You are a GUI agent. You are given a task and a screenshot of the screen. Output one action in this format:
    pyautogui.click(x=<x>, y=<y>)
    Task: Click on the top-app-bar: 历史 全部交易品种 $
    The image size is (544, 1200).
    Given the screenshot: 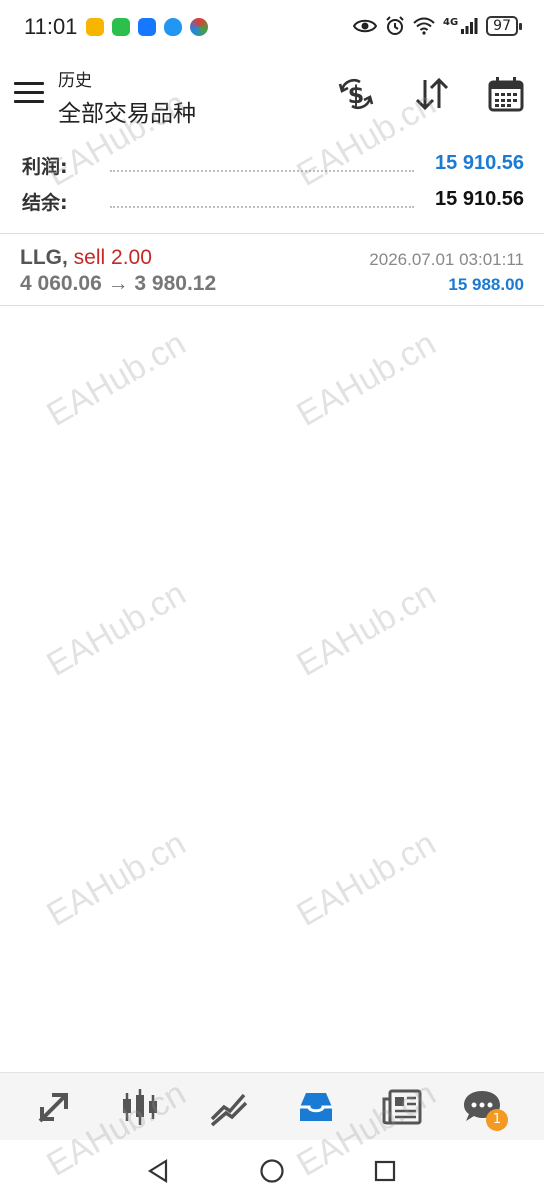 What is the action you would take?
    pyautogui.click(x=272, y=96)
    